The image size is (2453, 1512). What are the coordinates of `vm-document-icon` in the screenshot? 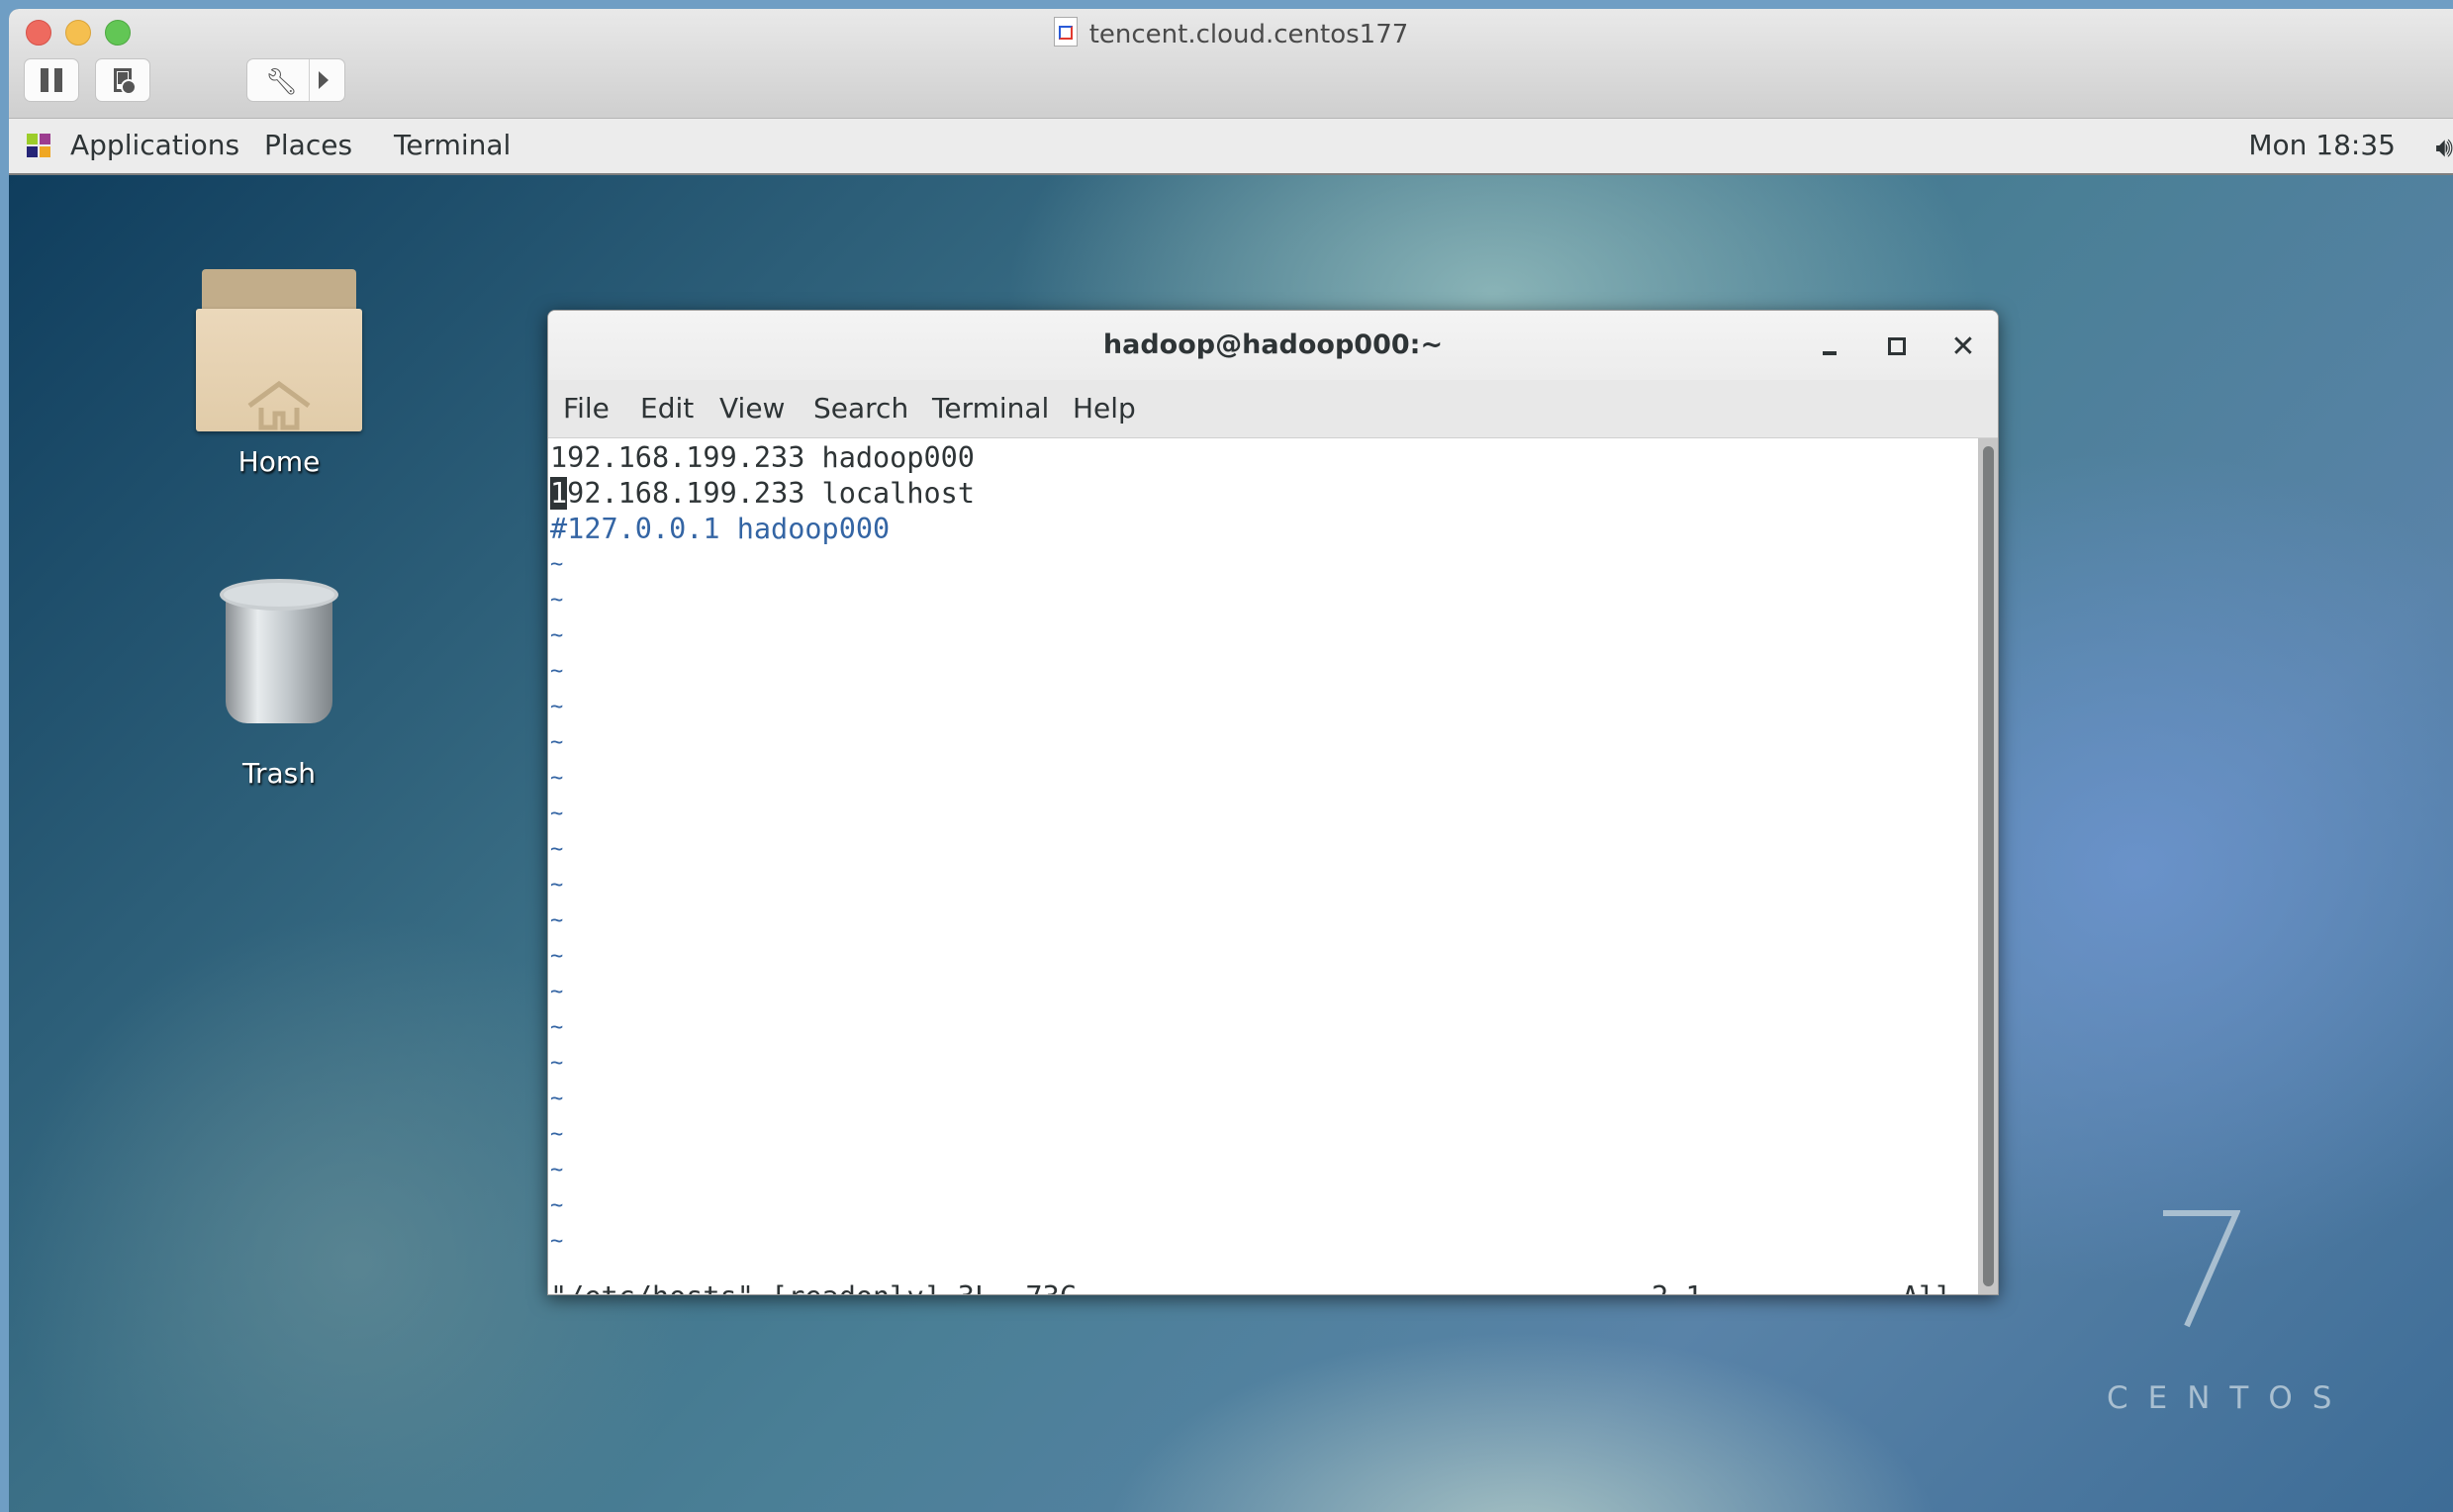 It's located at (1066, 32).